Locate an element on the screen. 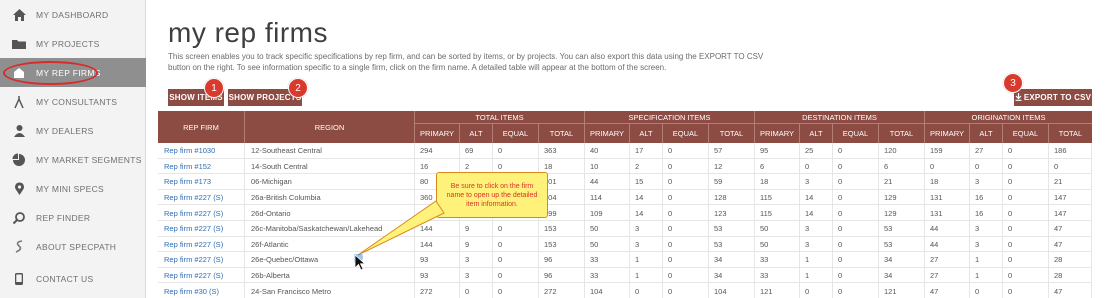 The width and height of the screenshot is (1110, 298). header-origination-items: ORIGINATION ITEMS is located at coordinates (1008, 117).